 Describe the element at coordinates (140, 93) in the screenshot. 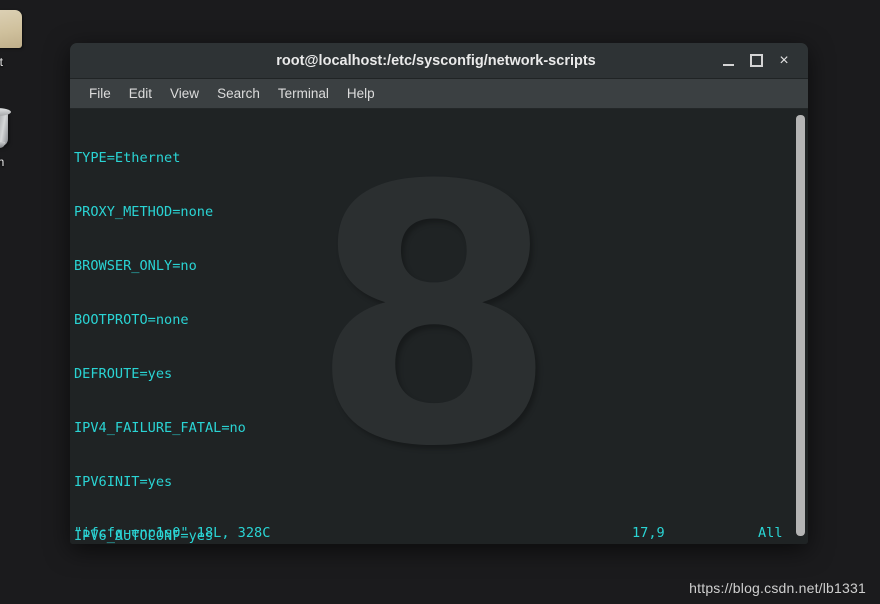

I see `menu-item-edit: Edit` at that location.